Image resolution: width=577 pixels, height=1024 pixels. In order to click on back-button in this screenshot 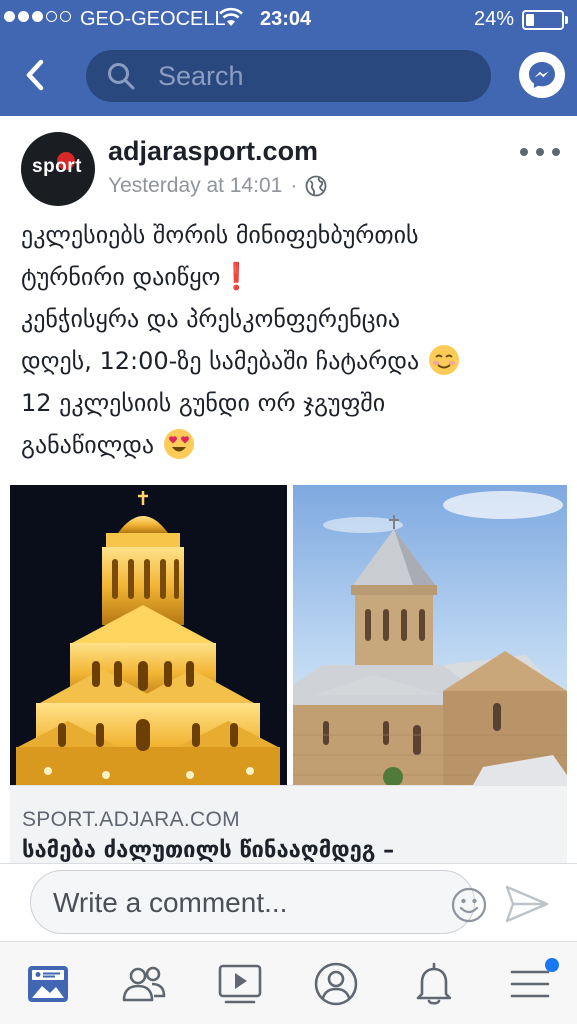, I will do `click(35, 75)`.